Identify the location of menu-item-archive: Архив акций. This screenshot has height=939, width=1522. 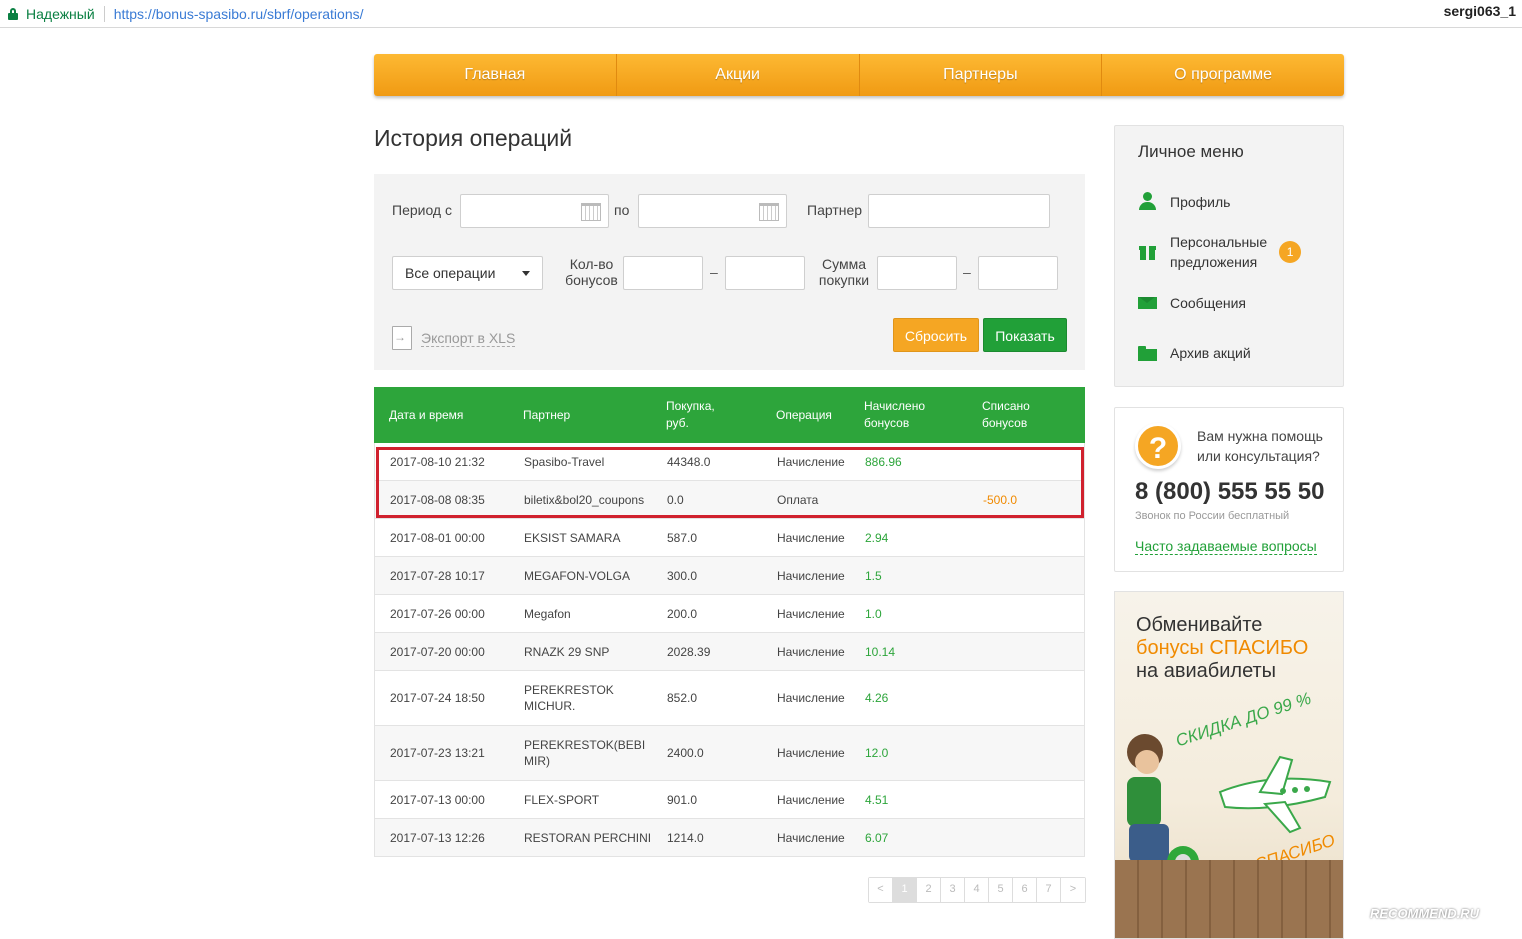
(1194, 353).